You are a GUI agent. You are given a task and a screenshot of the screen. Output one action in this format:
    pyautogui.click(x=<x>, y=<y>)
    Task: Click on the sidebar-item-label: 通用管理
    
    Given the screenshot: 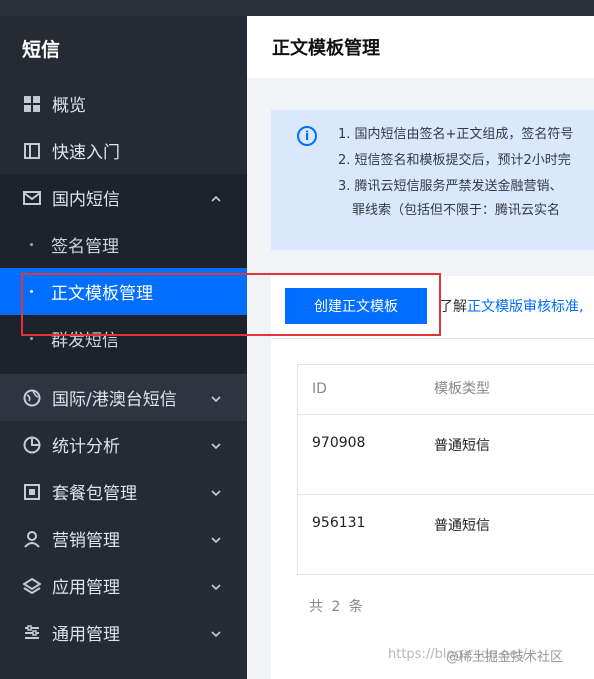 What is the action you would take?
    pyautogui.click(x=86, y=635)
    